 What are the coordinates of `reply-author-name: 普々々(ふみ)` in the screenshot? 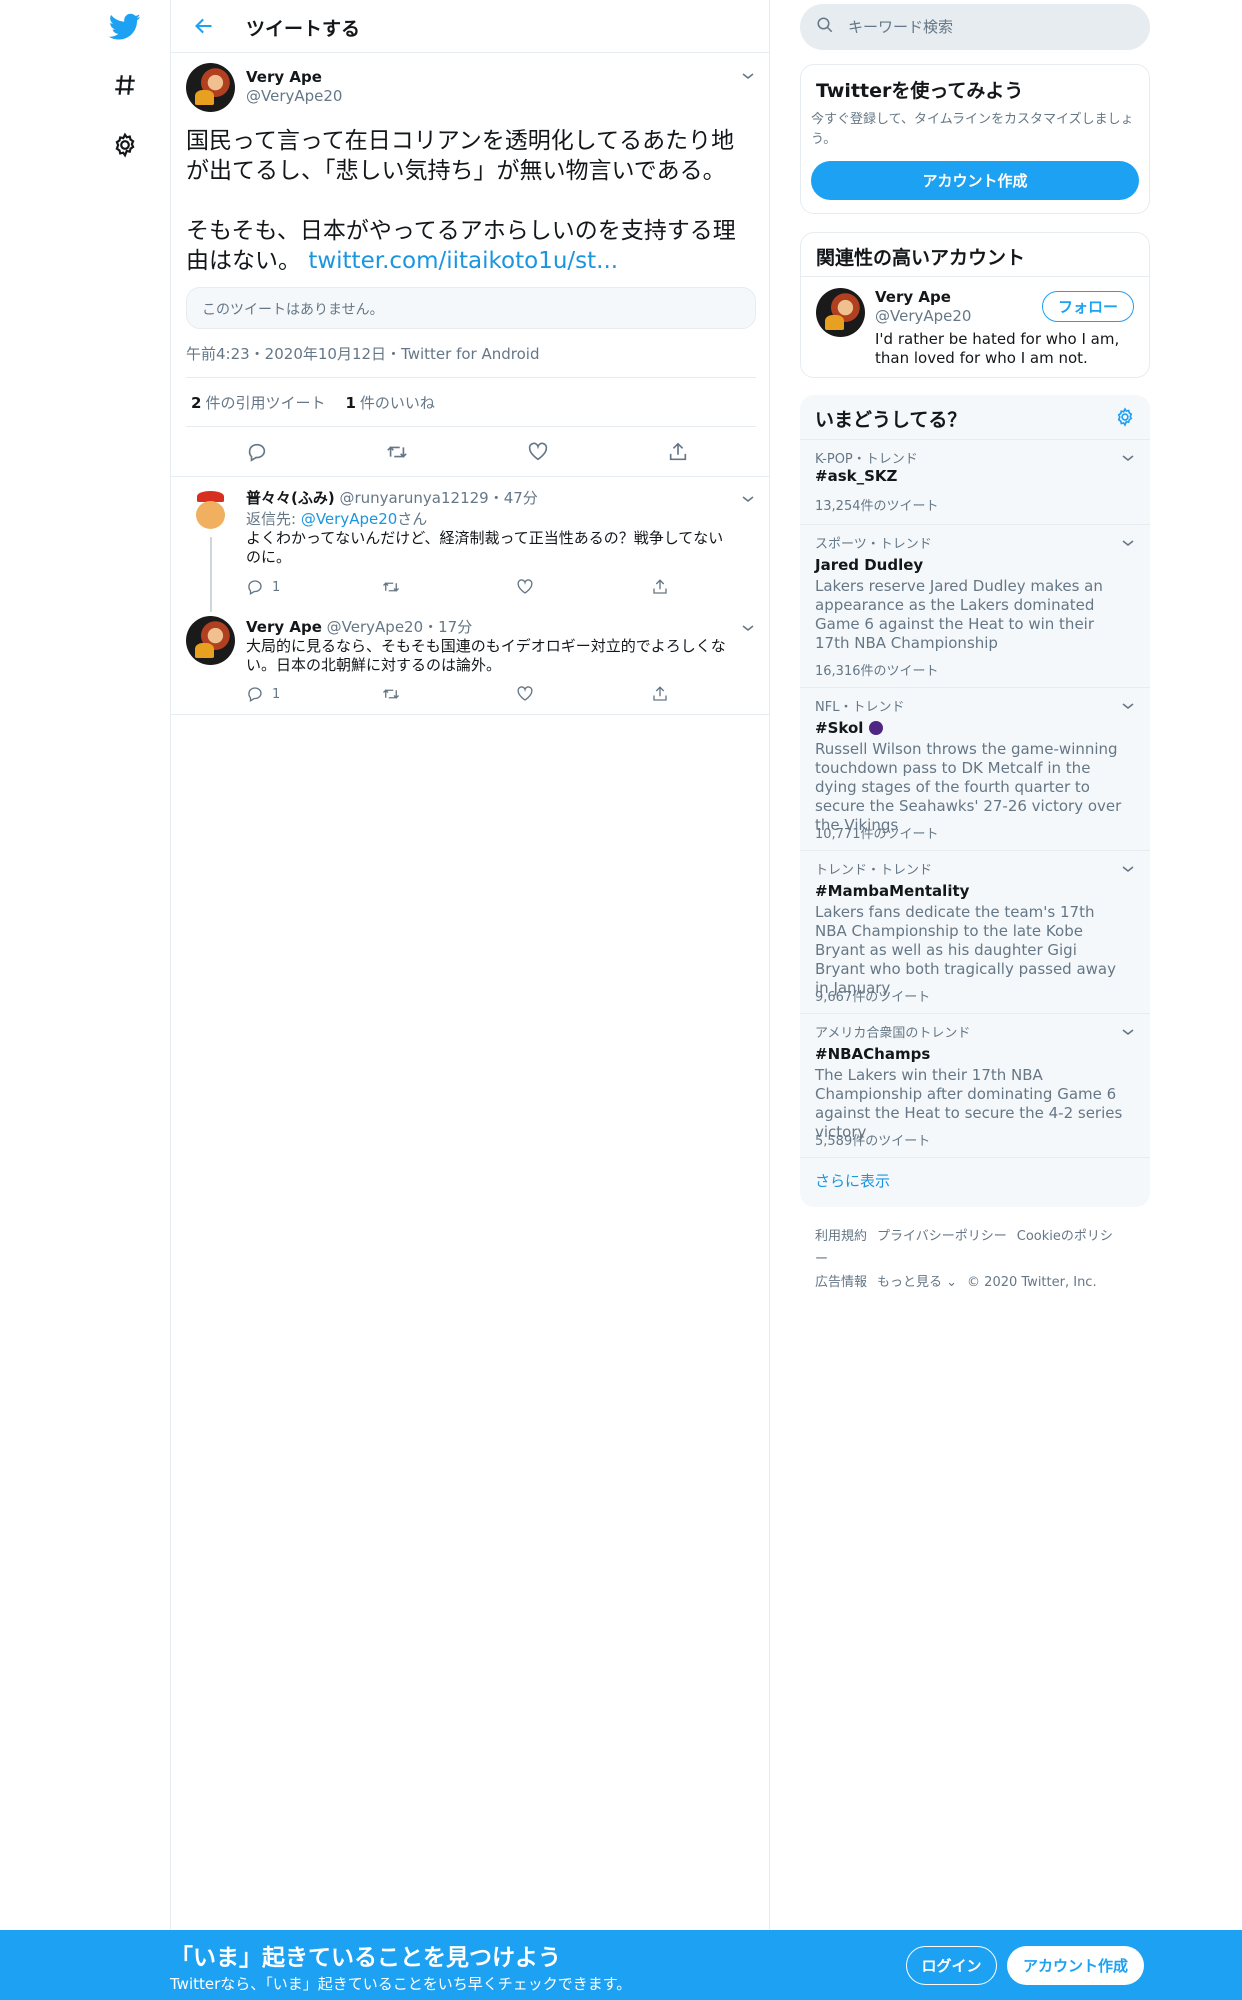 It's located at (290, 498).